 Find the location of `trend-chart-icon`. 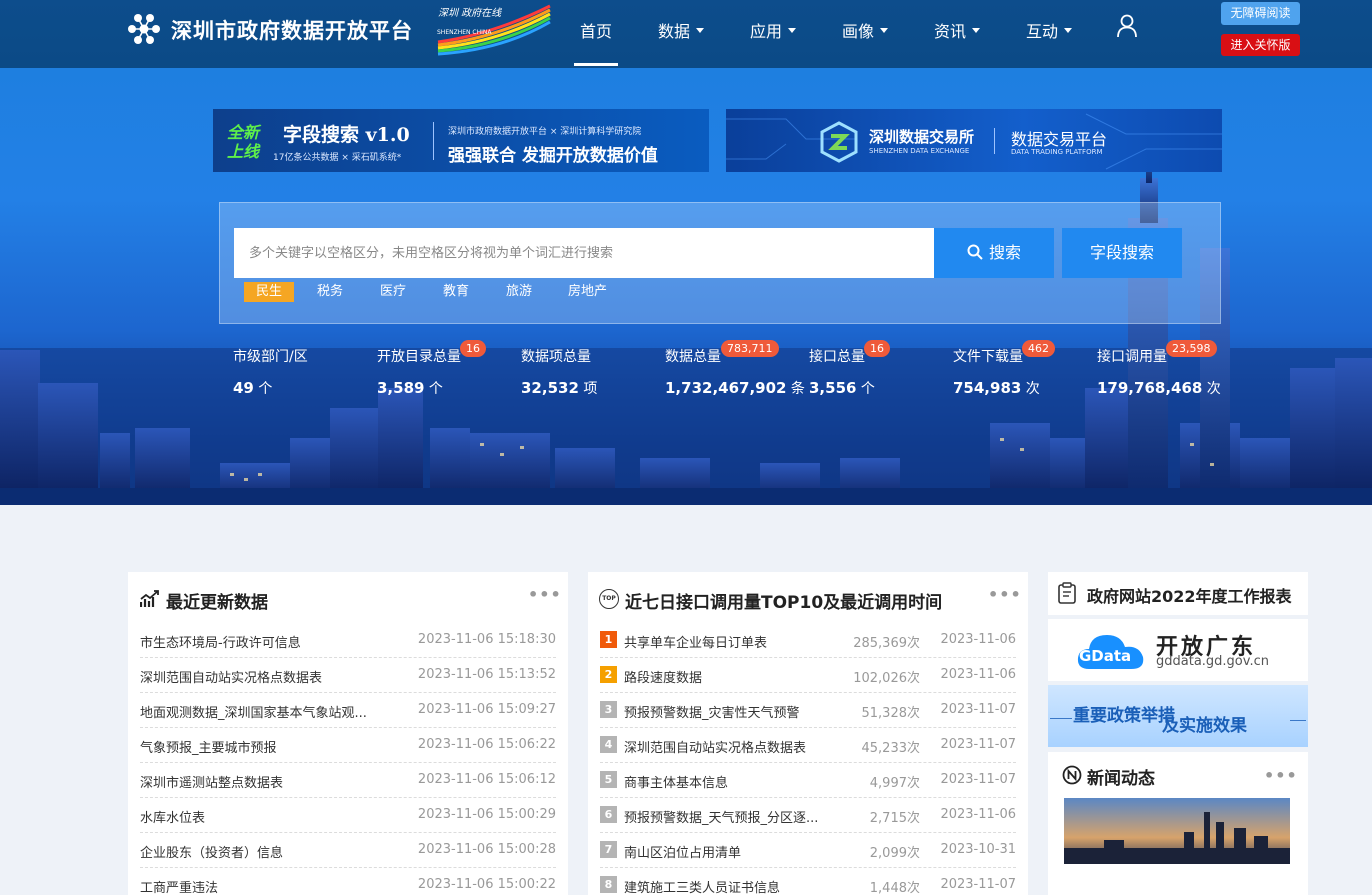

trend-chart-icon is located at coordinates (149, 598).